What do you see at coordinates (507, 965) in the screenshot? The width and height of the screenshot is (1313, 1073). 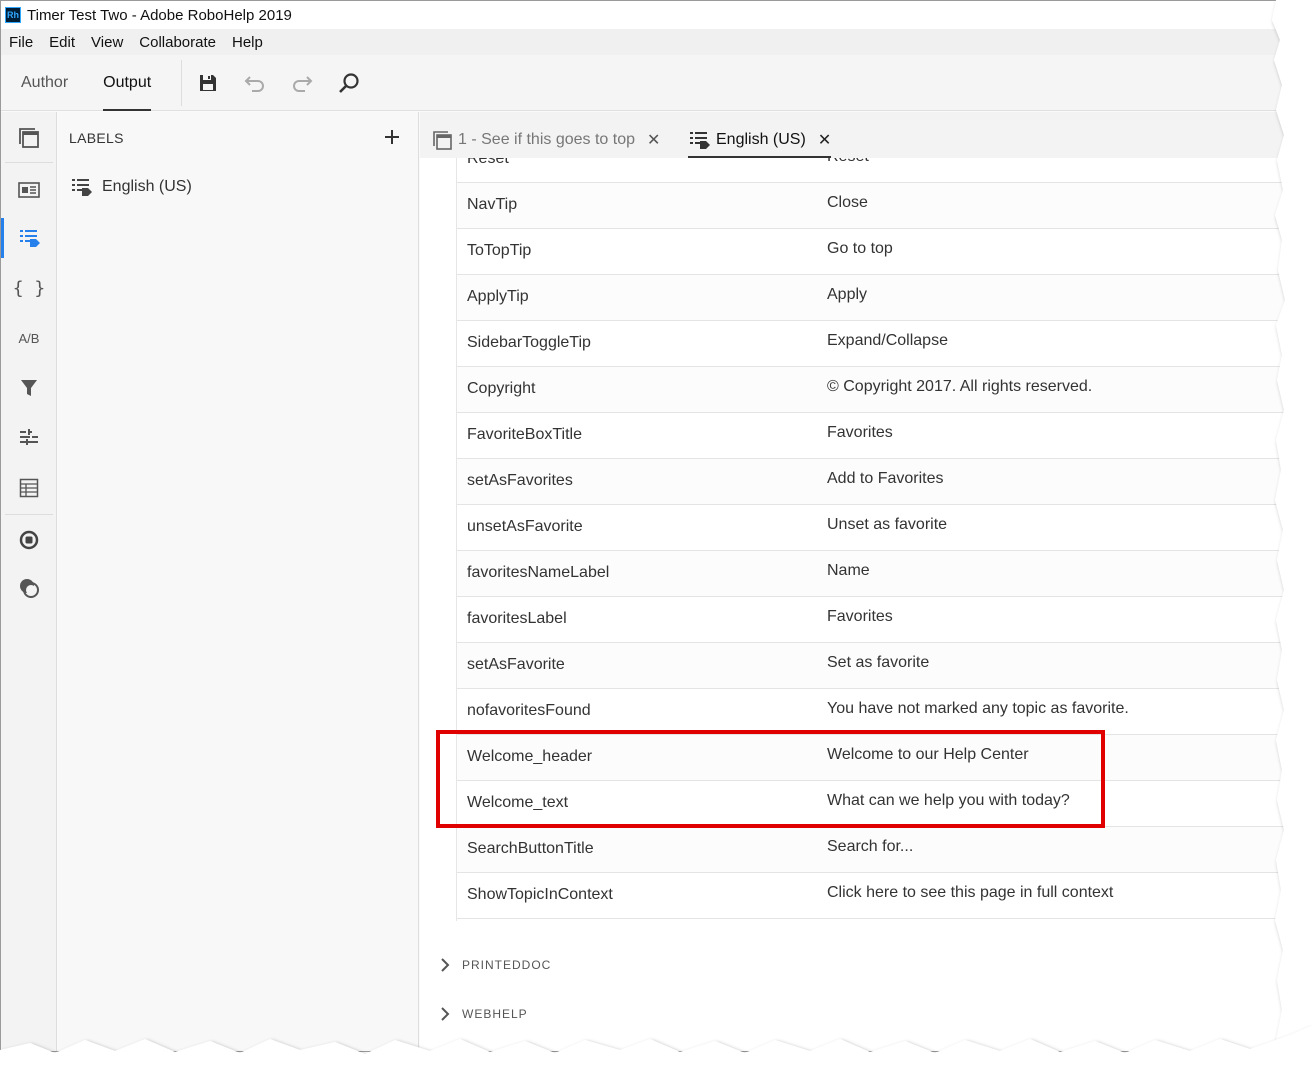 I see `section-label: PRINTEDDOC` at bounding box center [507, 965].